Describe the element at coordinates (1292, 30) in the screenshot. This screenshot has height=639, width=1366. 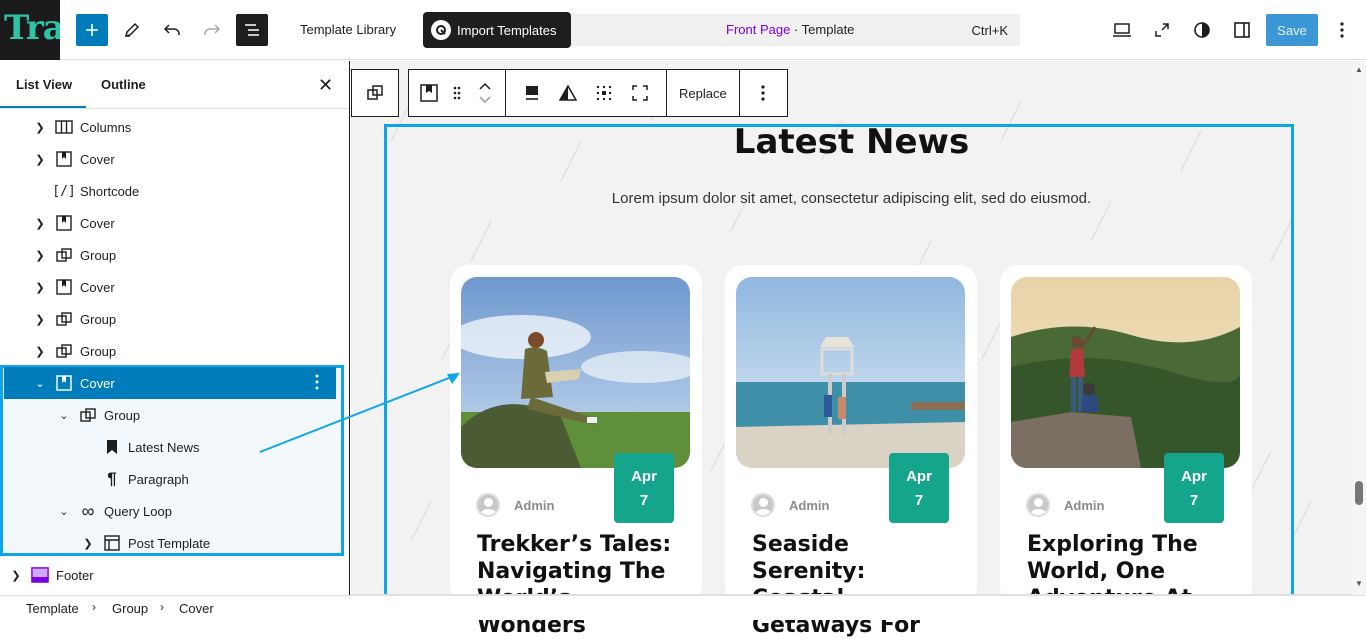
I see `save-button: Save` at that location.